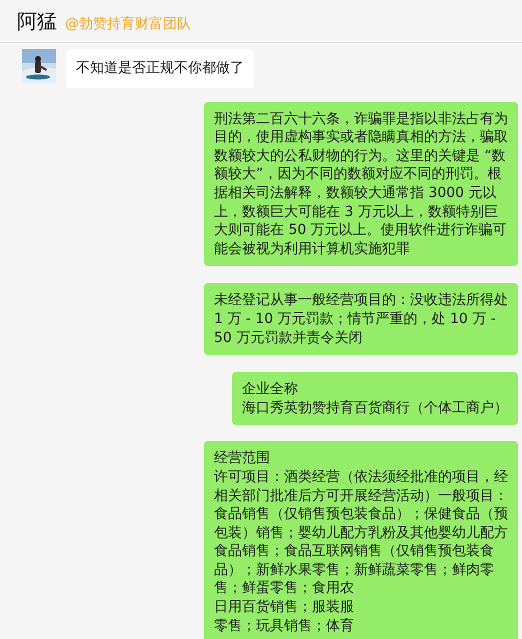 Image resolution: width=522 pixels, height=639 pixels. Describe the element at coordinates (361, 319) in the screenshot. I see `message-text: 未经登记从事一般经营项目的：没收违法所得处 1 万 - 10 万元罚款；情节严重的，处 10 万 - 50 万元罚款并责令关闭` at that location.